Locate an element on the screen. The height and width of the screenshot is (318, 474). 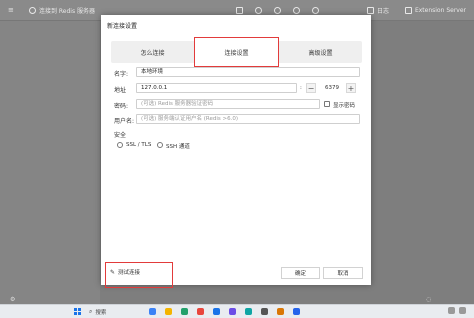
taskbar-app-3-icon is located at coordinates (184, 311).